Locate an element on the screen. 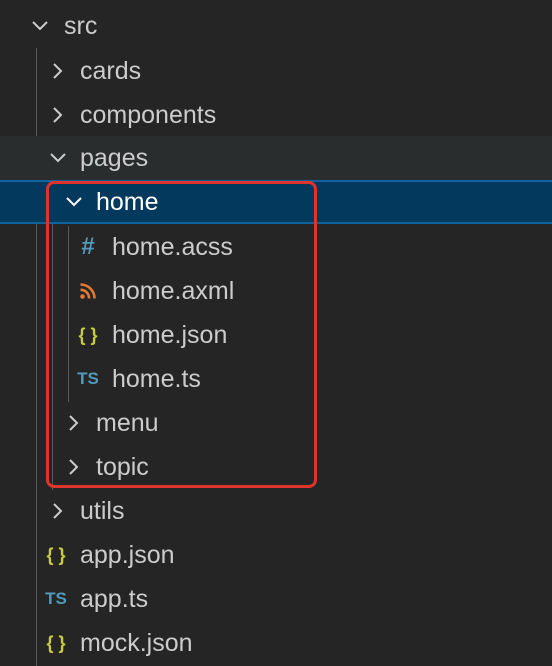  tree-item-label: home.json is located at coordinates (170, 335).